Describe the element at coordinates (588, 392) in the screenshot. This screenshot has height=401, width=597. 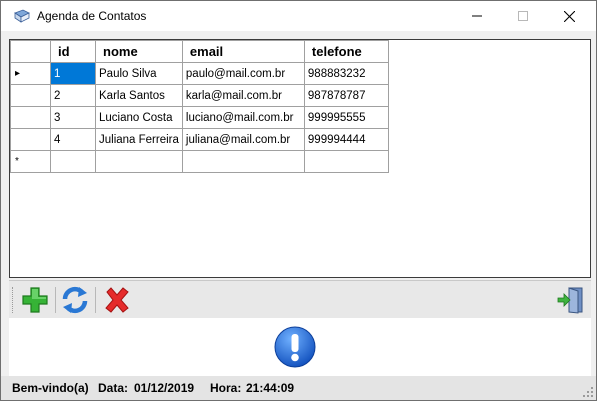
I see `resize-grip-icon` at that location.